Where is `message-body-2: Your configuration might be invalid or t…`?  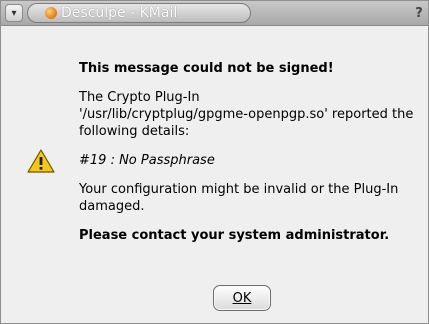
message-body-2: Your configuration might be invalid or t… is located at coordinates (252, 198).